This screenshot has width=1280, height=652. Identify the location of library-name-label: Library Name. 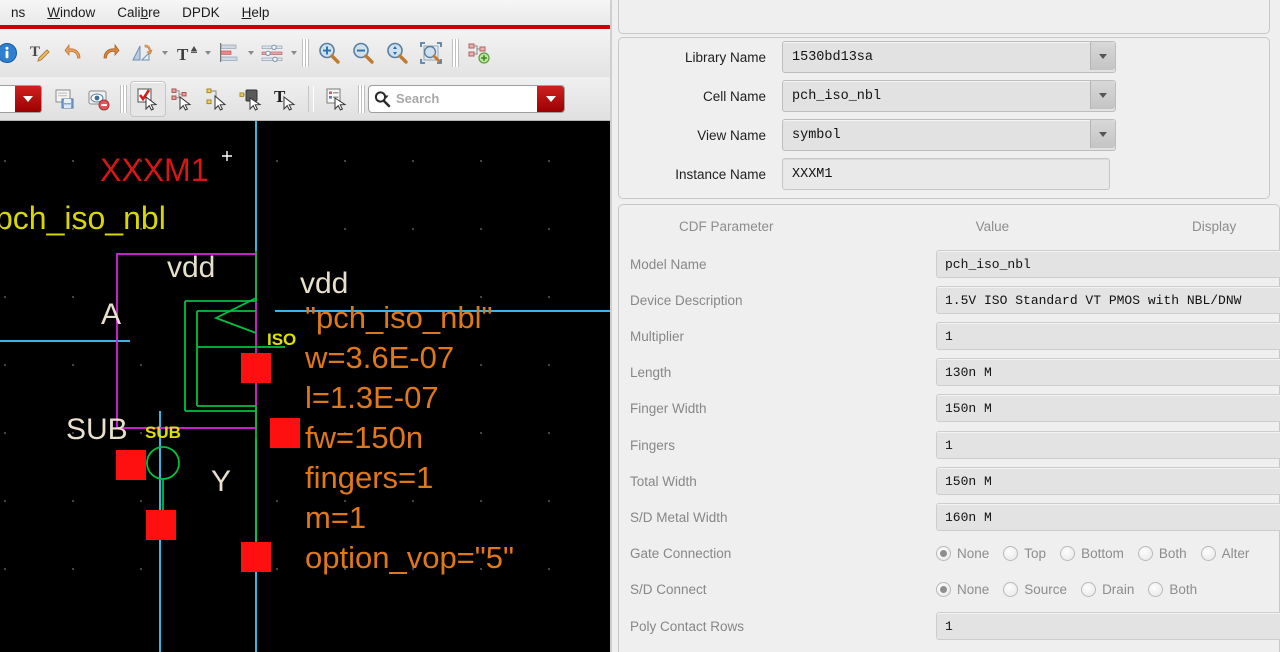
(725, 57).